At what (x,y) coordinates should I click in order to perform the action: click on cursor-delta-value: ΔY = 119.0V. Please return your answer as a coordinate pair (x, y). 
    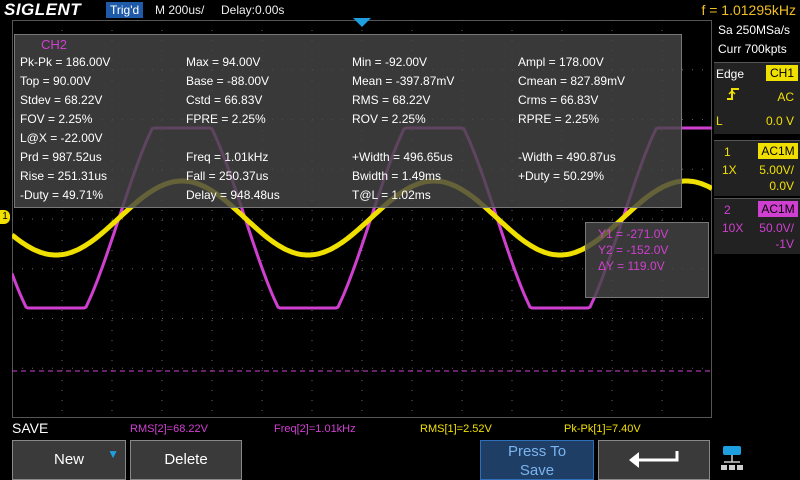
    Looking at the image, I should click on (631, 266).